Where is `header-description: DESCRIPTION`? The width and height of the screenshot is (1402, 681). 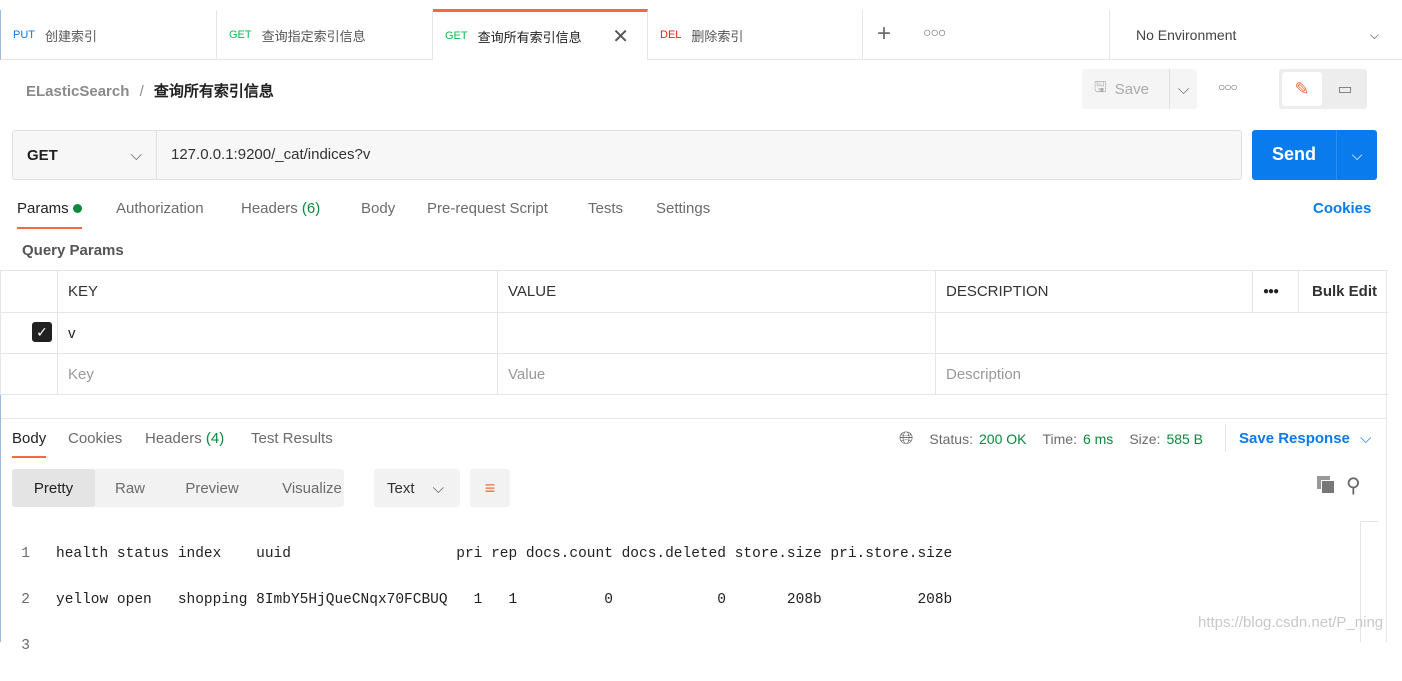 header-description: DESCRIPTION is located at coordinates (1094, 291).